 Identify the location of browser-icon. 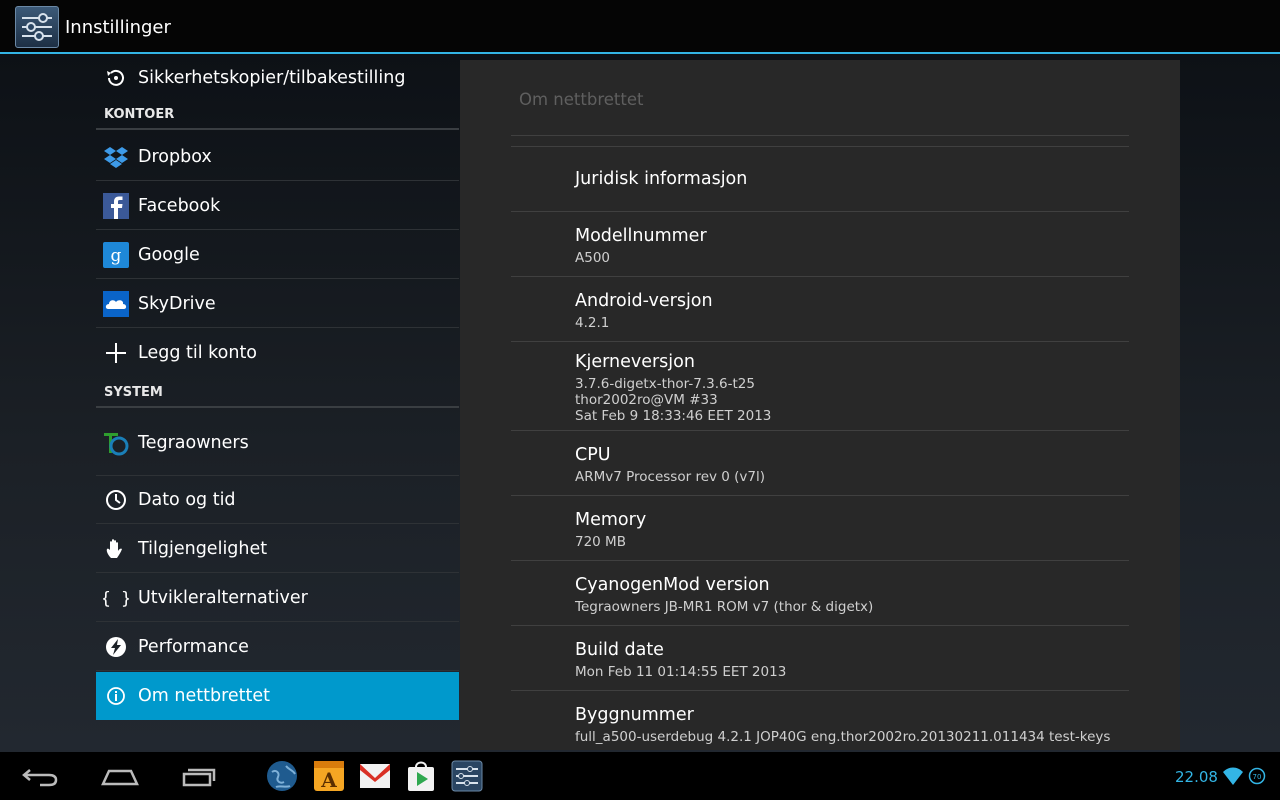
(282, 776).